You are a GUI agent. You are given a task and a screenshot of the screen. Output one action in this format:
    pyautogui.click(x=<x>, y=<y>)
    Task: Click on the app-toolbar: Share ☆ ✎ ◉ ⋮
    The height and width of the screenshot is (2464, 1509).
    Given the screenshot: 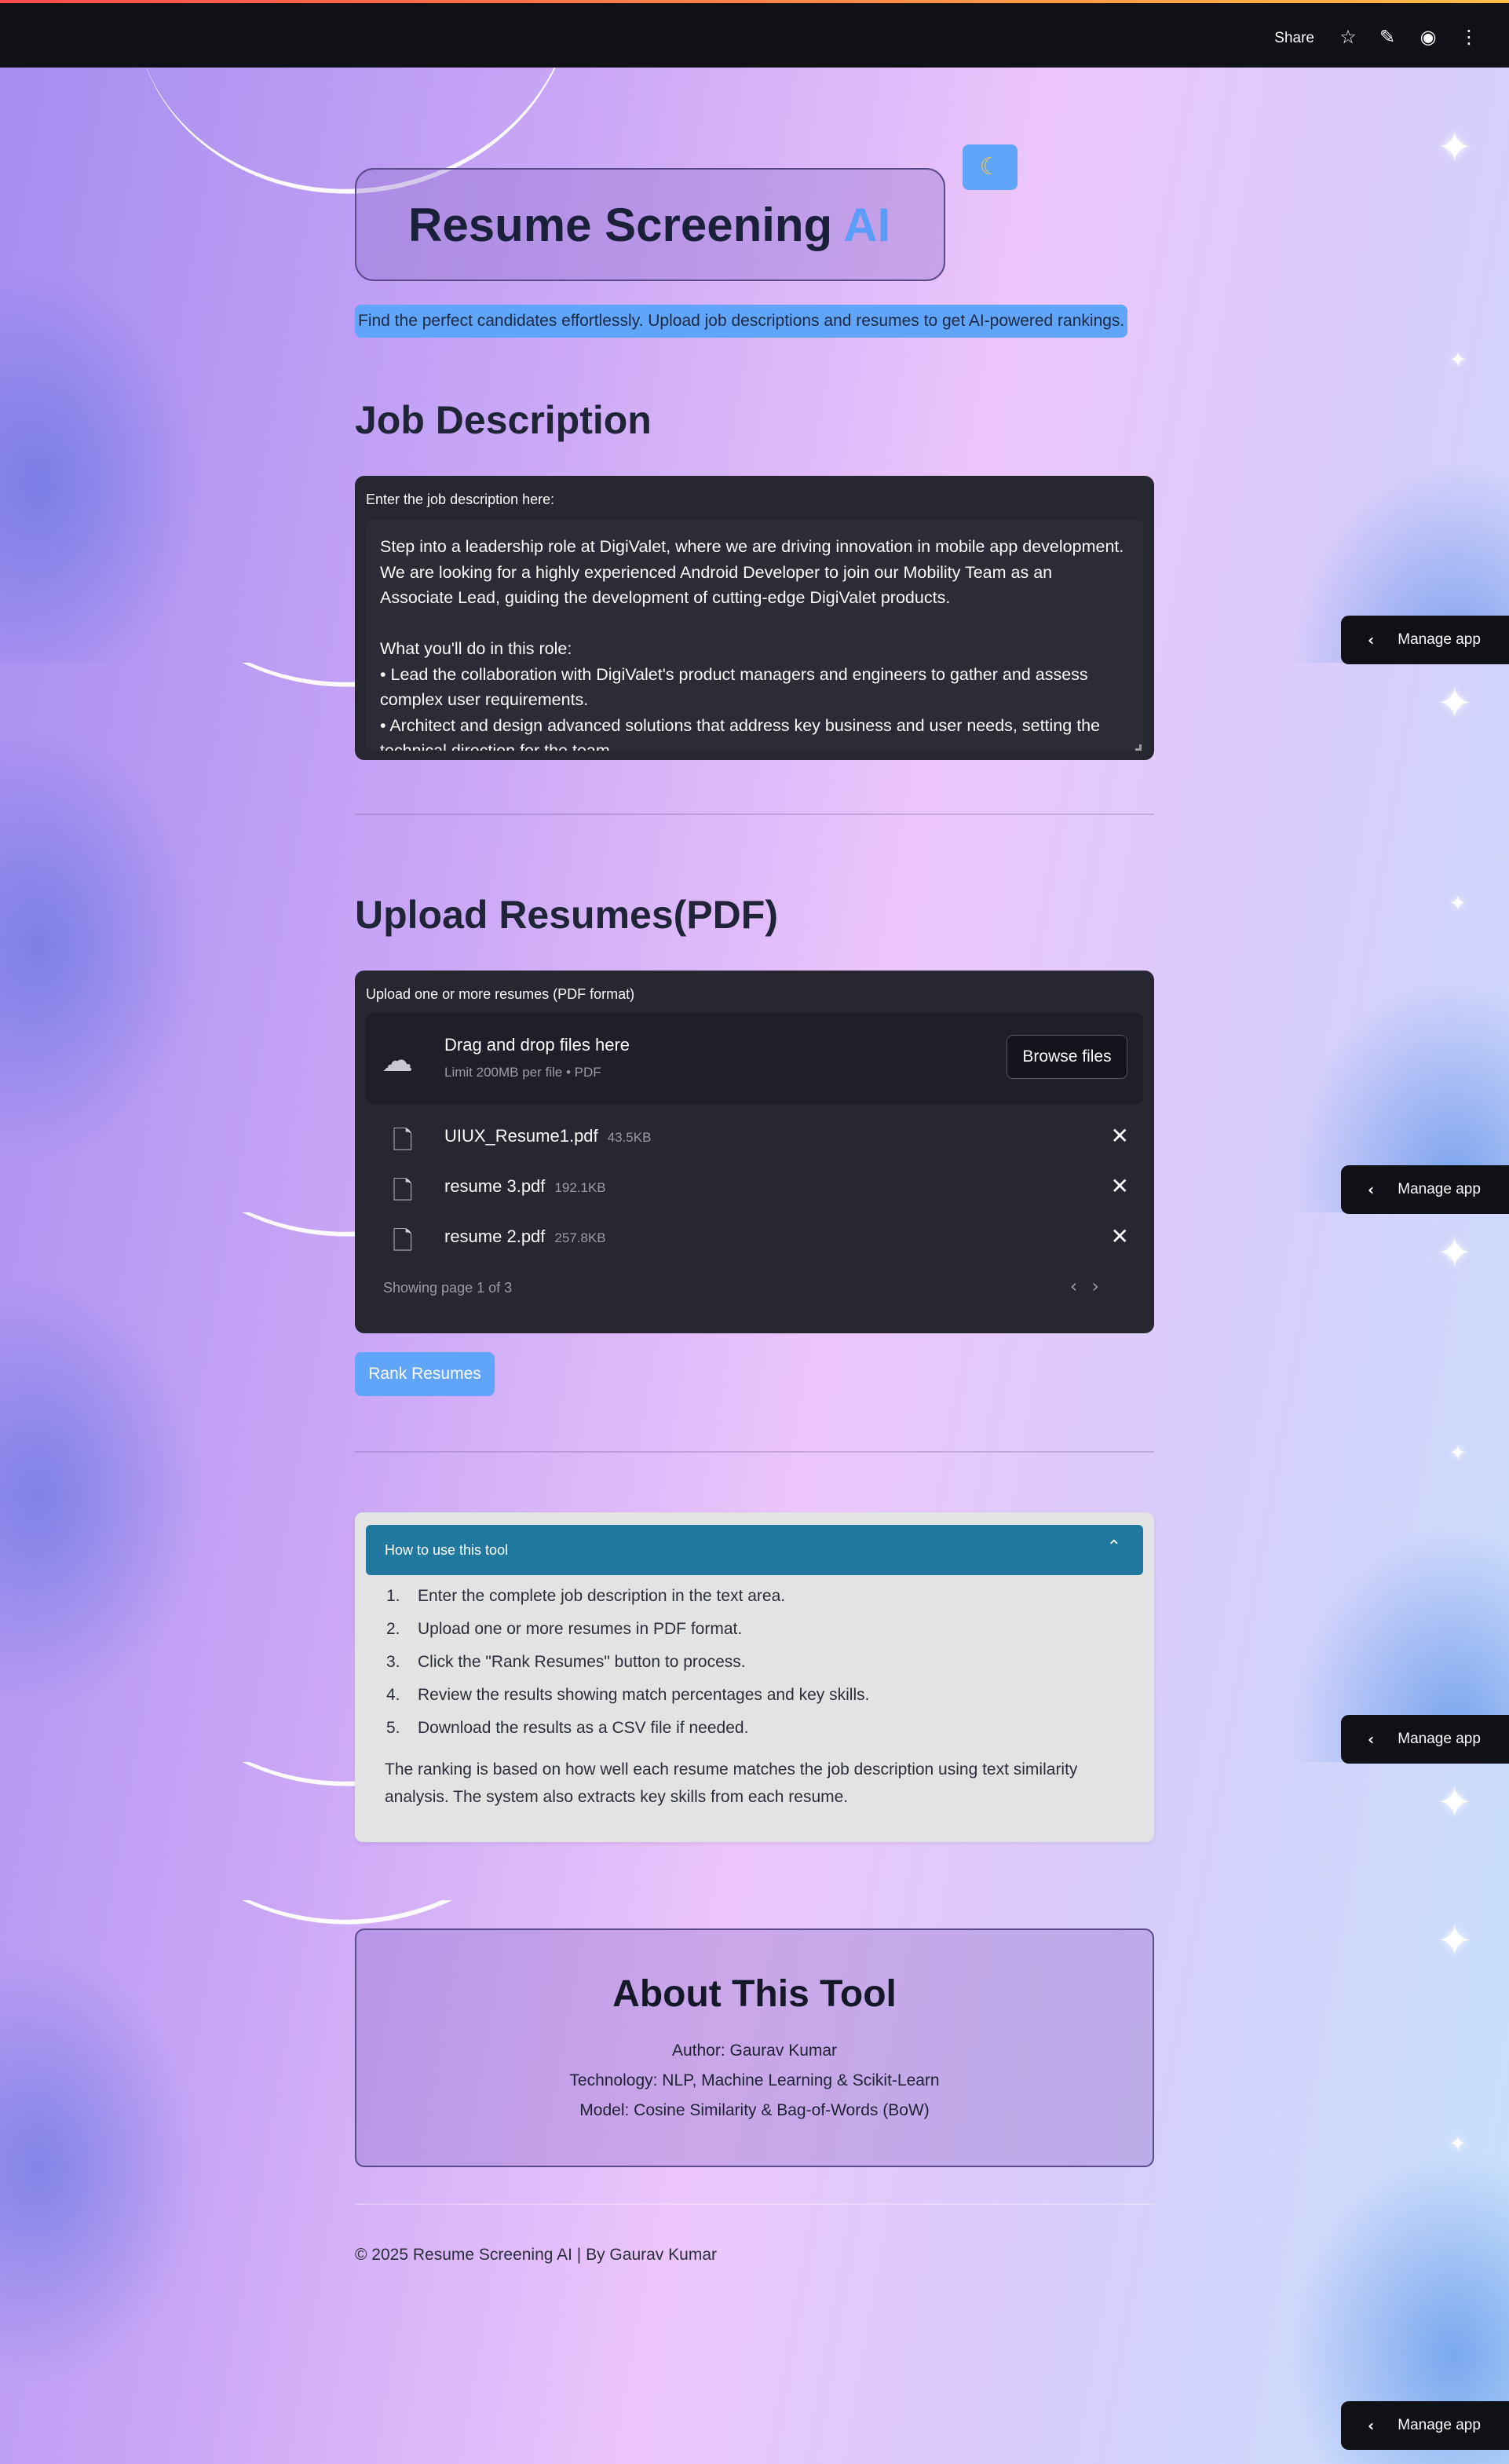 What is the action you would take?
    pyautogui.click(x=754, y=34)
    